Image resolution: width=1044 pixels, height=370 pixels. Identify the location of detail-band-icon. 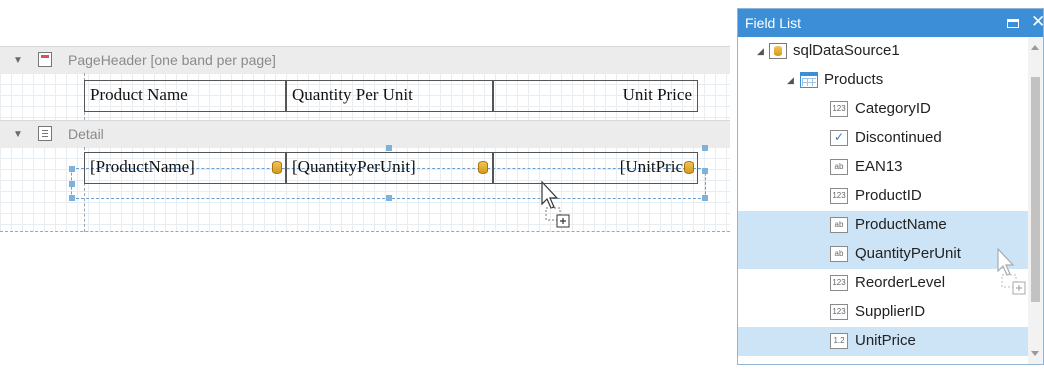
(45, 133).